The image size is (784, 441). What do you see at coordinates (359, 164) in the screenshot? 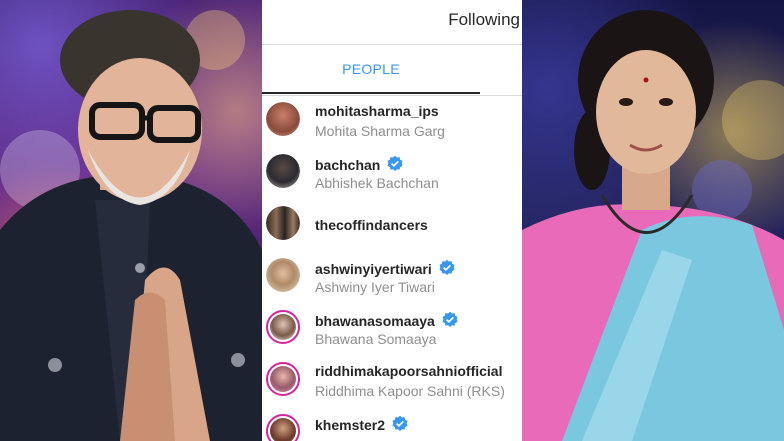
I see `username: bachchan` at bounding box center [359, 164].